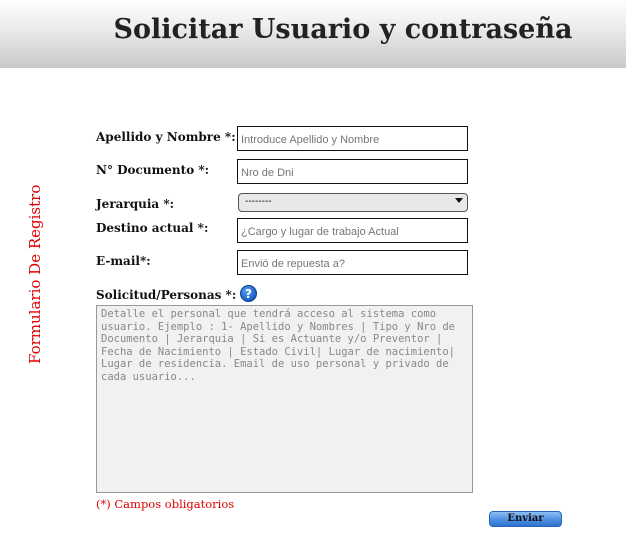 The width and height of the screenshot is (626, 550). What do you see at coordinates (35, 274) in the screenshot?
I see `sidebar-form-label: Formulario De Registro` at bounding box center [35, 274].